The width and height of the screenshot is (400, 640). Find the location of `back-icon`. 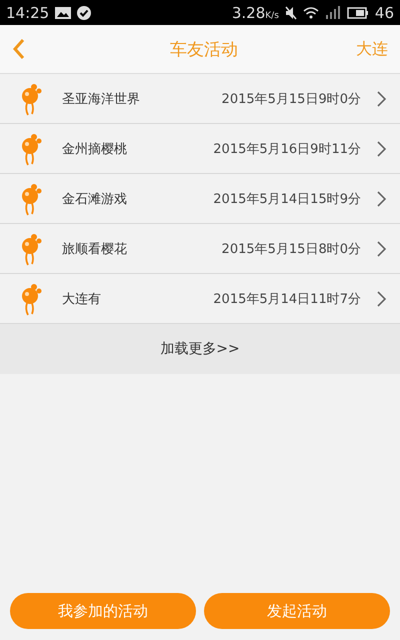

back-icon is located at coordinates (19, 49).